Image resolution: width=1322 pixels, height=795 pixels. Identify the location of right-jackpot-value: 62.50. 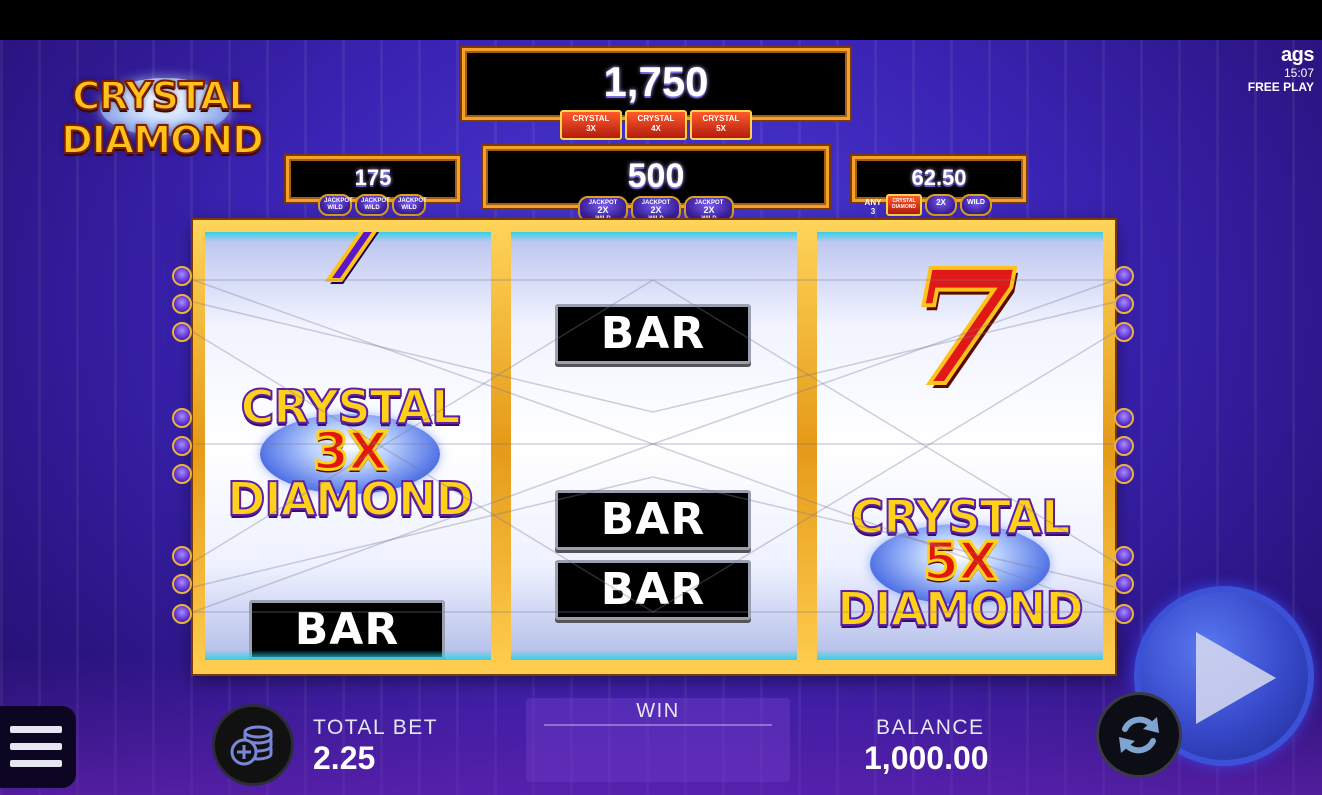
(939, 177).